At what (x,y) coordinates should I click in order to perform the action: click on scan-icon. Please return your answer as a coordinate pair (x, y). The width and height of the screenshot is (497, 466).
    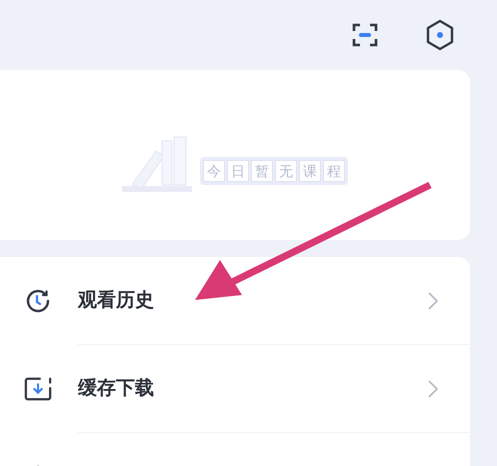
    Looking at the image, I should click on (365, 35).